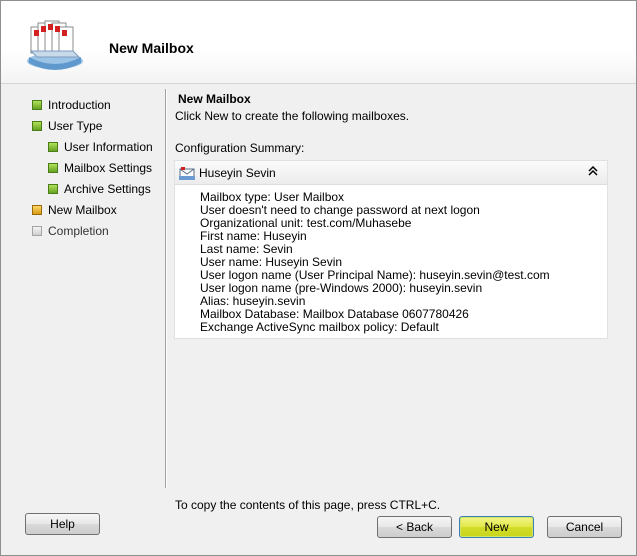 This screenshot has height=556, width=637. Describe the element at coordinates (79, 105) in the screenshot. I see `step-label: Introduction` at that location.